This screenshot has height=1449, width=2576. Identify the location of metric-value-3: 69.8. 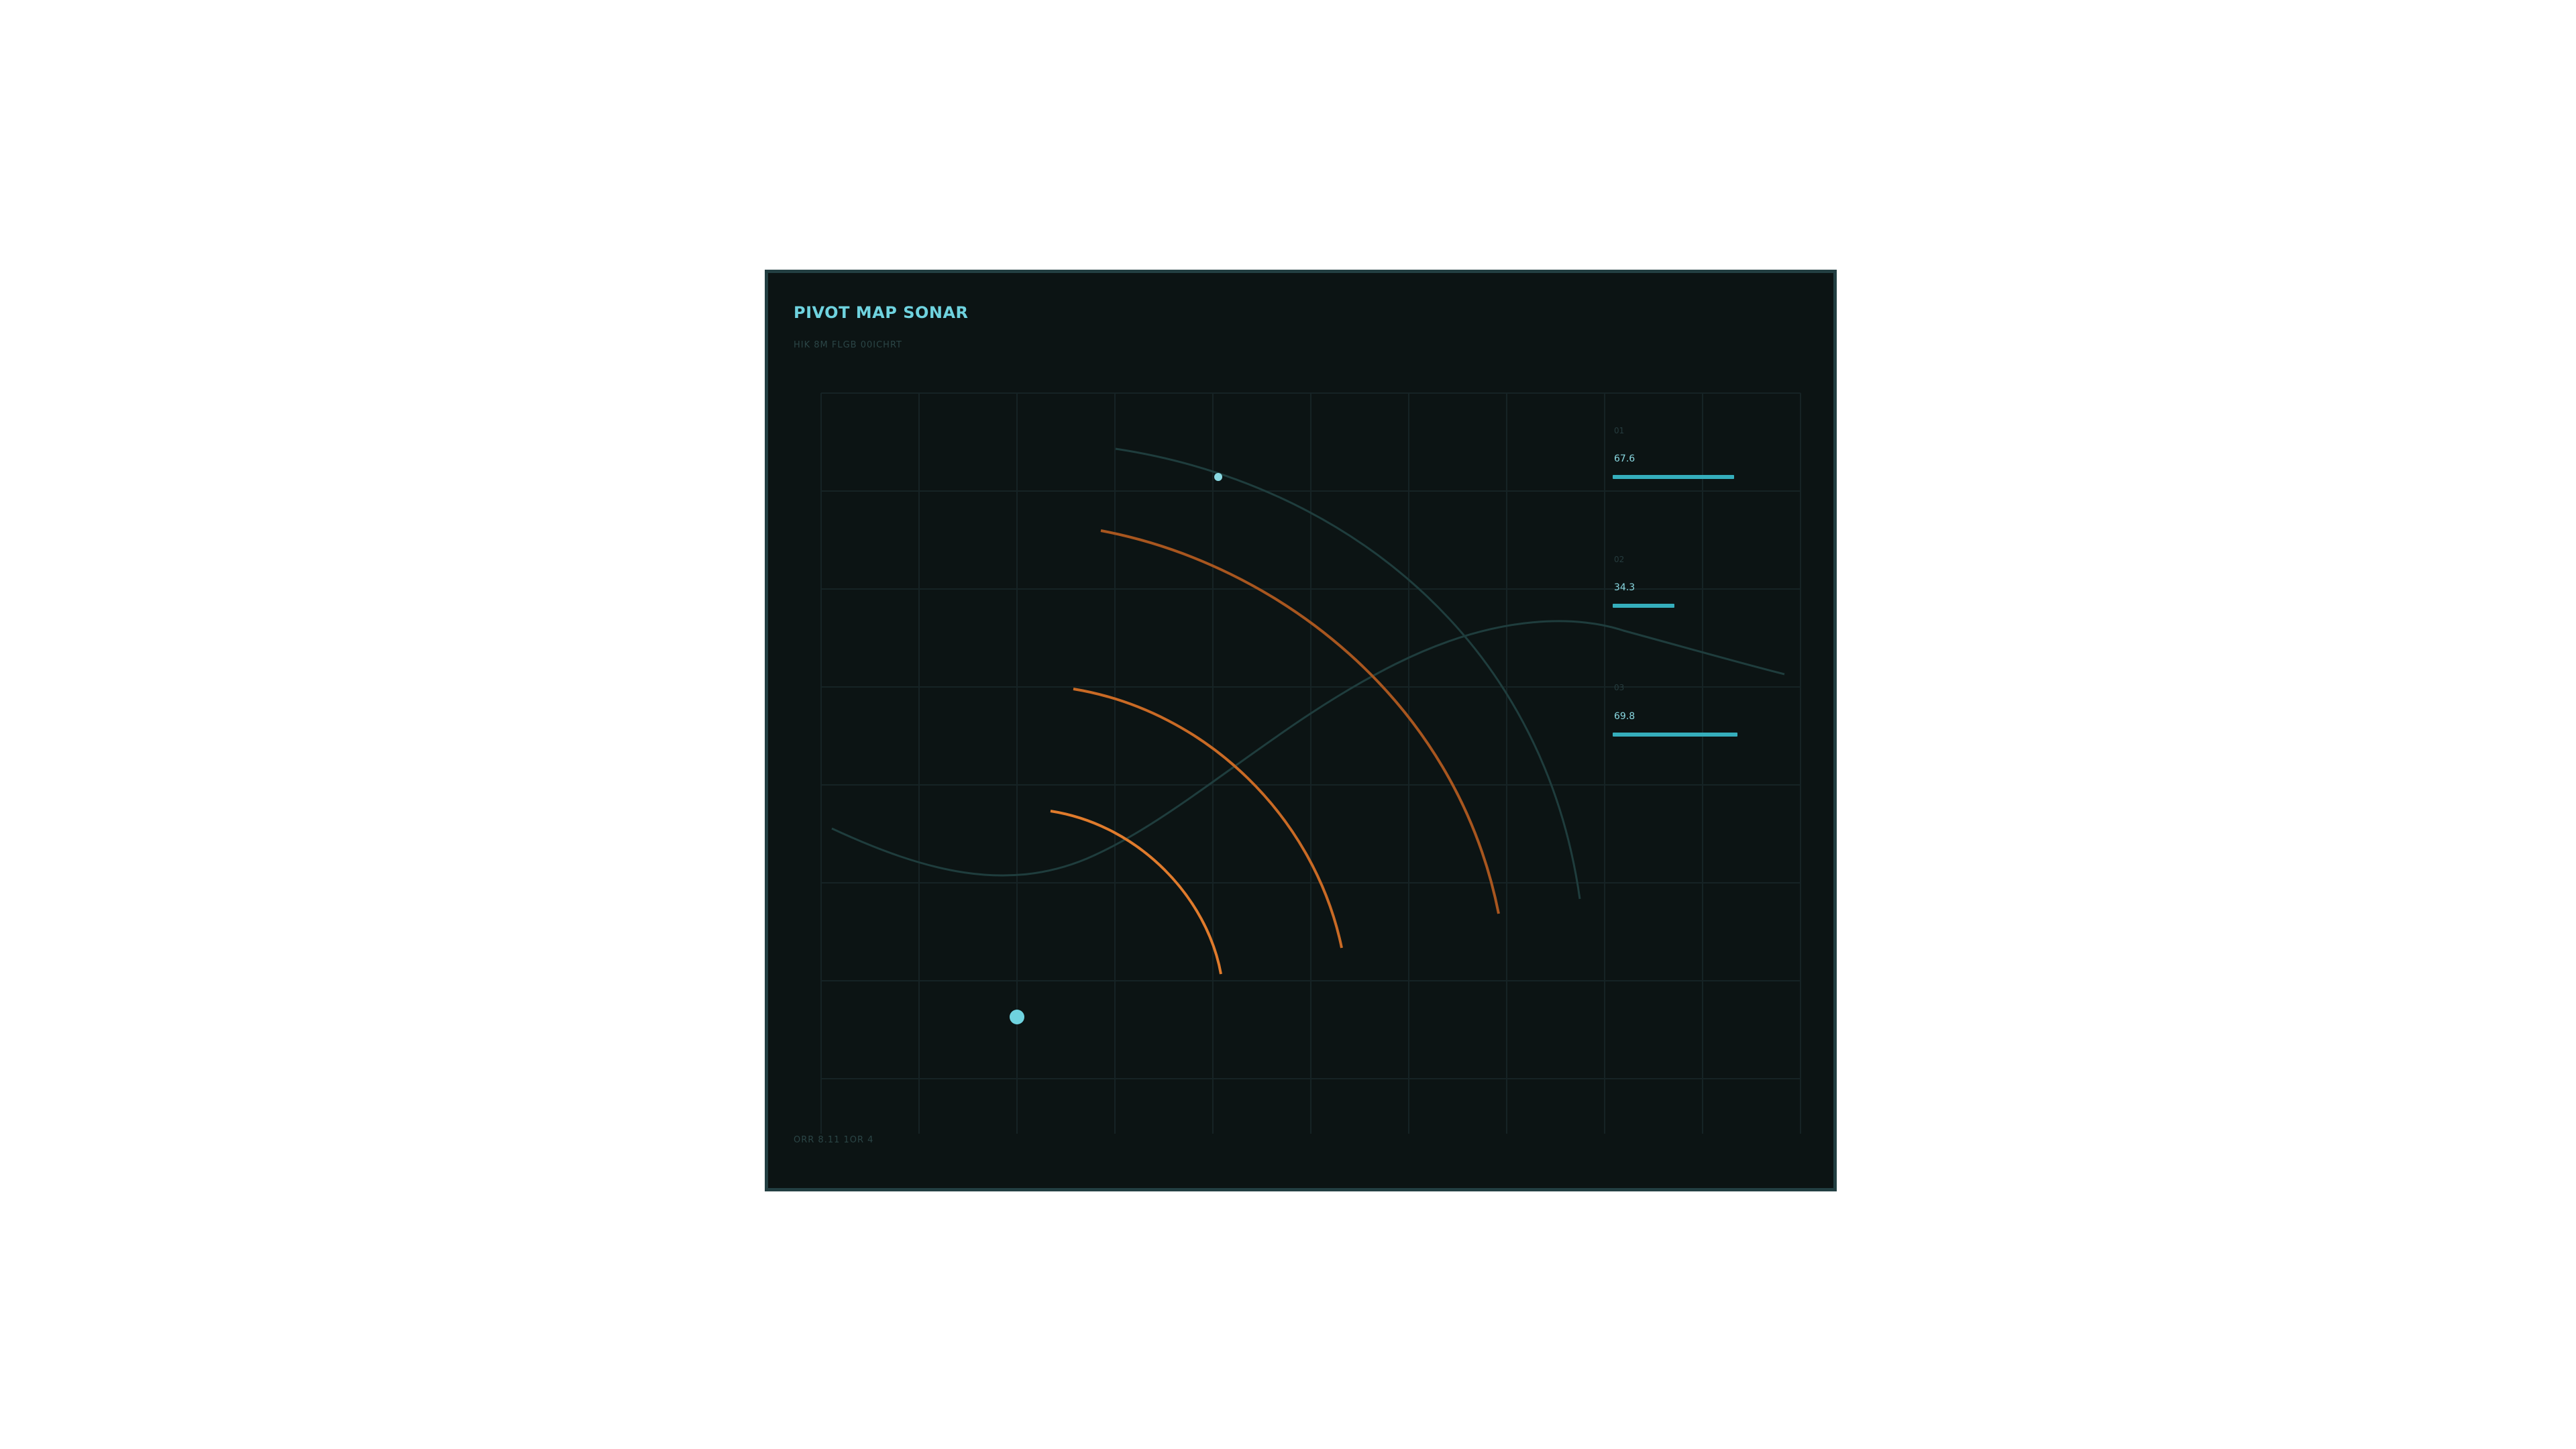
(1624, 716).